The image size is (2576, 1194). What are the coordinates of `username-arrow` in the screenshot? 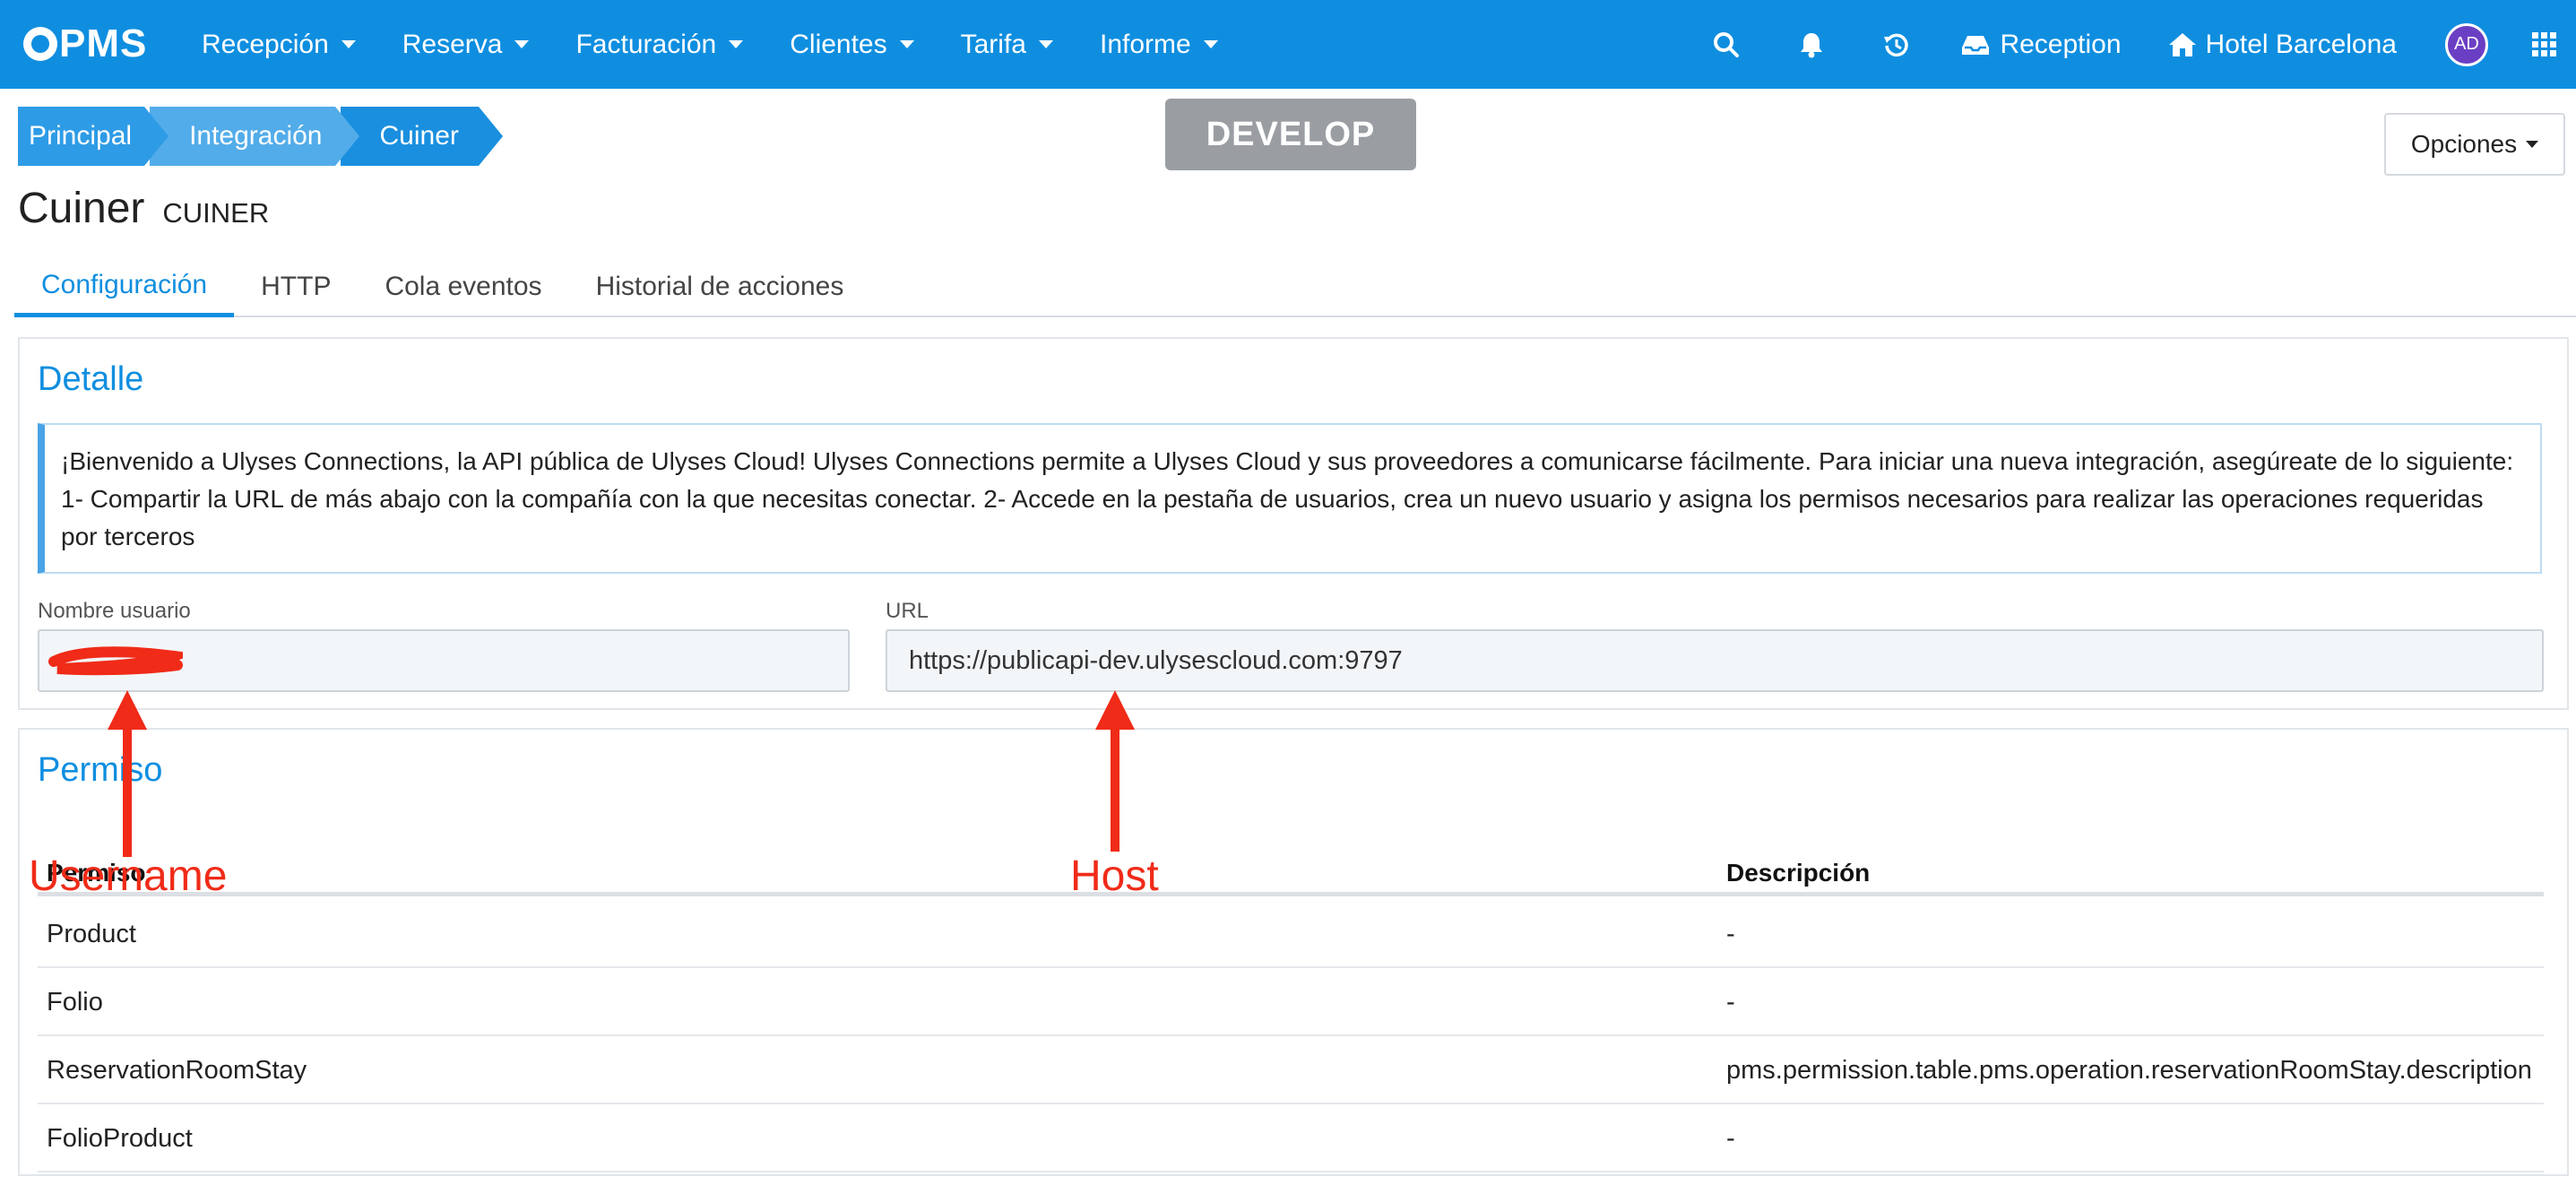 It's located at (127, 773).